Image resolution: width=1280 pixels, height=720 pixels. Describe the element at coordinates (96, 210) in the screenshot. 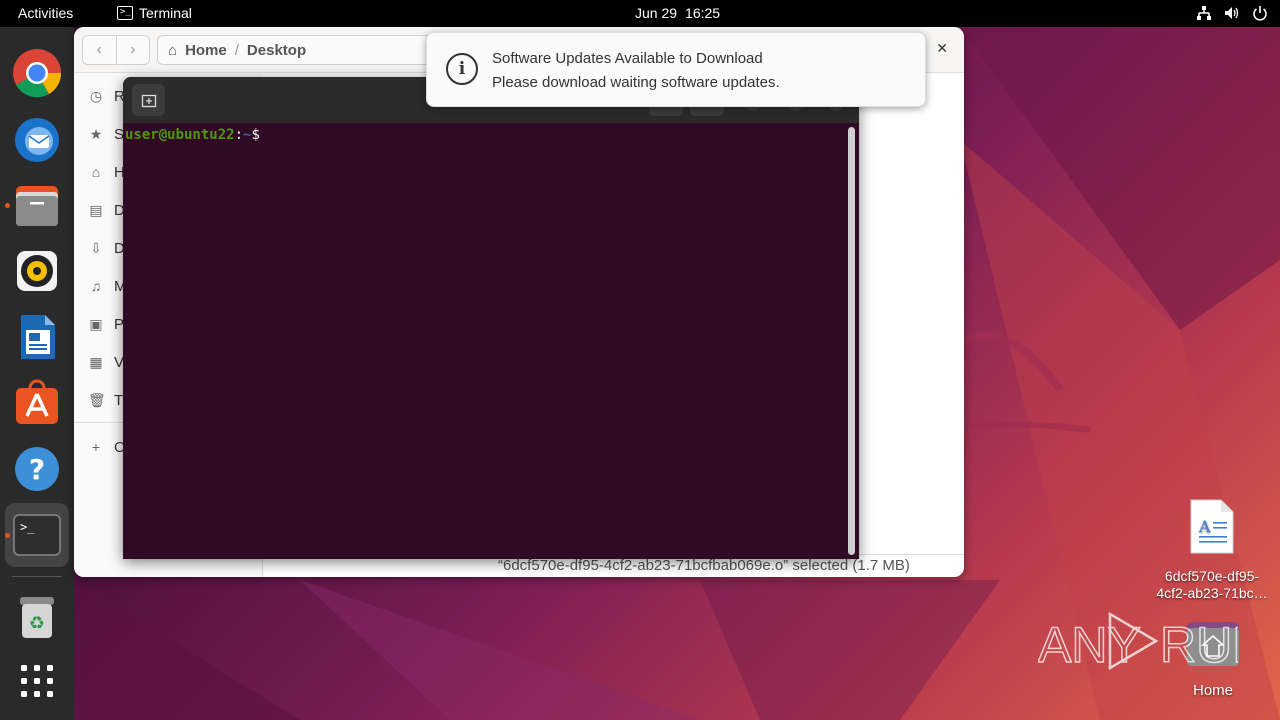

I see `document-icon: ▤` at that location.